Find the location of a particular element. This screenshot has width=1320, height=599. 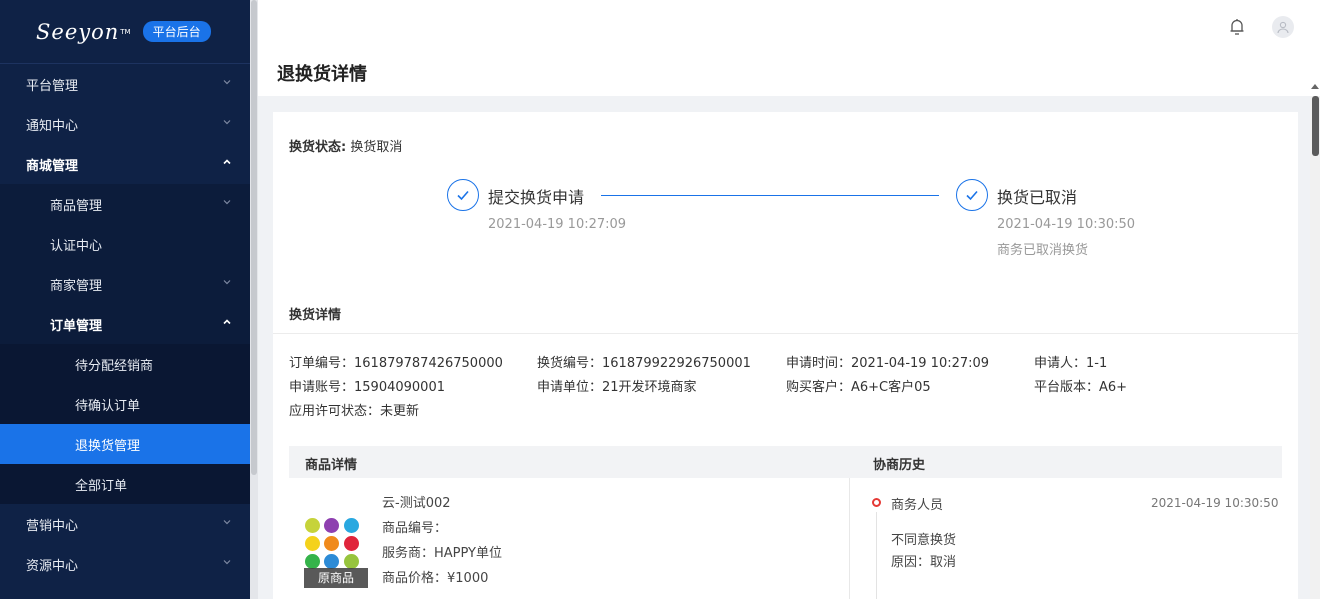

exchange-status: 换货状态: 换货取消 is located at coordinates (345, 145).